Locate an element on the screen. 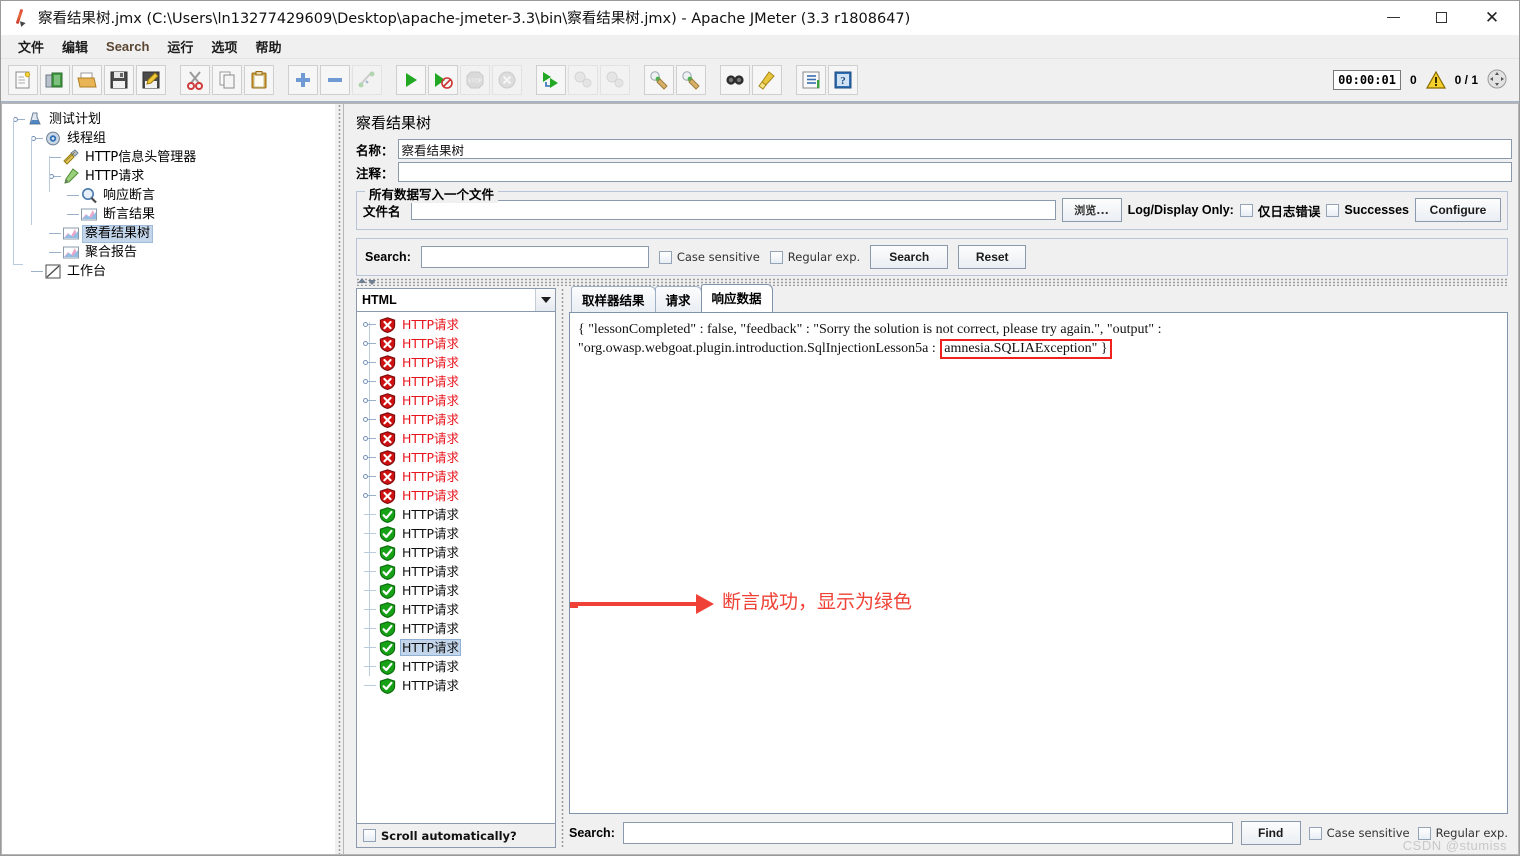 This screenshot has height=856, width=1520. function-helper-icon is located at coordinates (811, 80).